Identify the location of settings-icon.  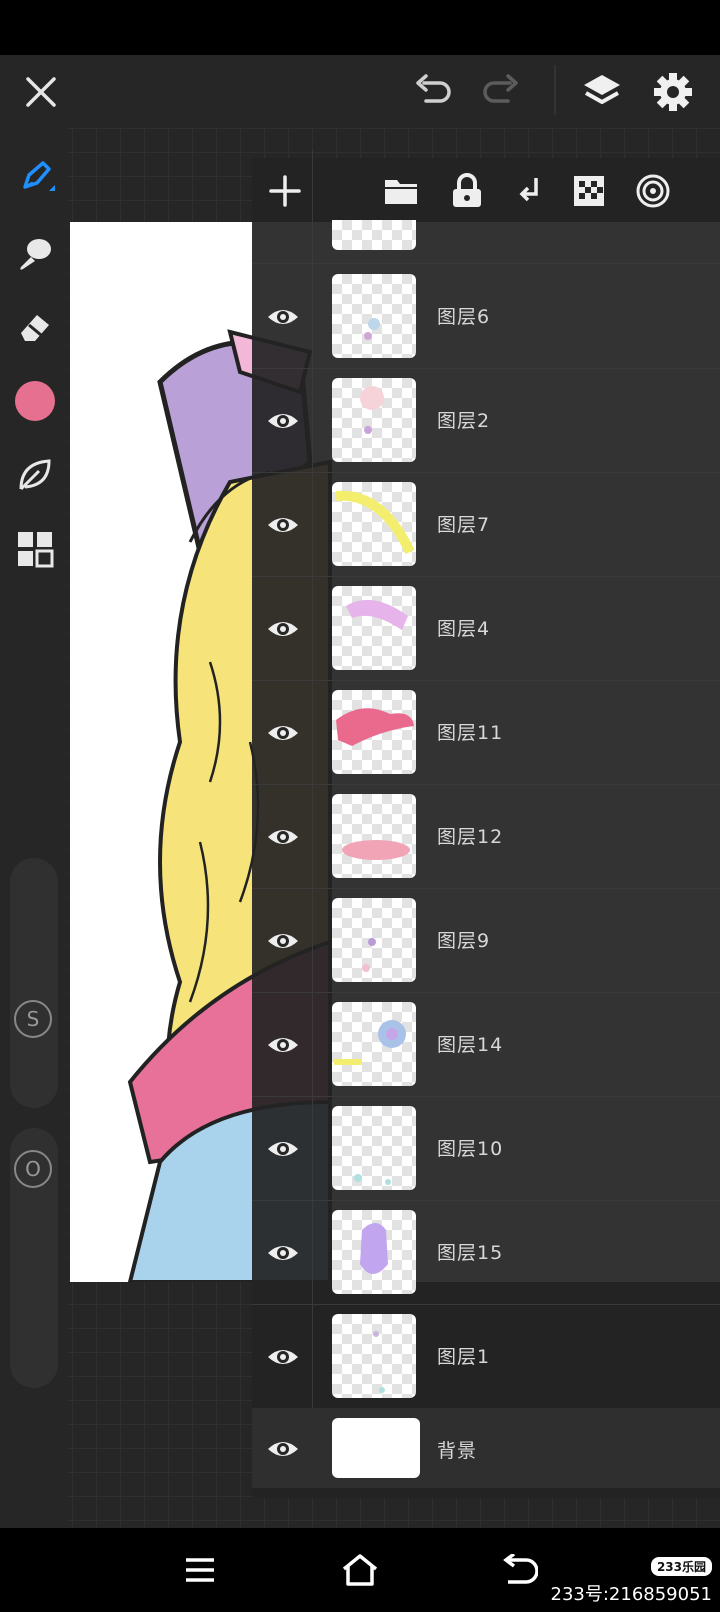
(673, 92).